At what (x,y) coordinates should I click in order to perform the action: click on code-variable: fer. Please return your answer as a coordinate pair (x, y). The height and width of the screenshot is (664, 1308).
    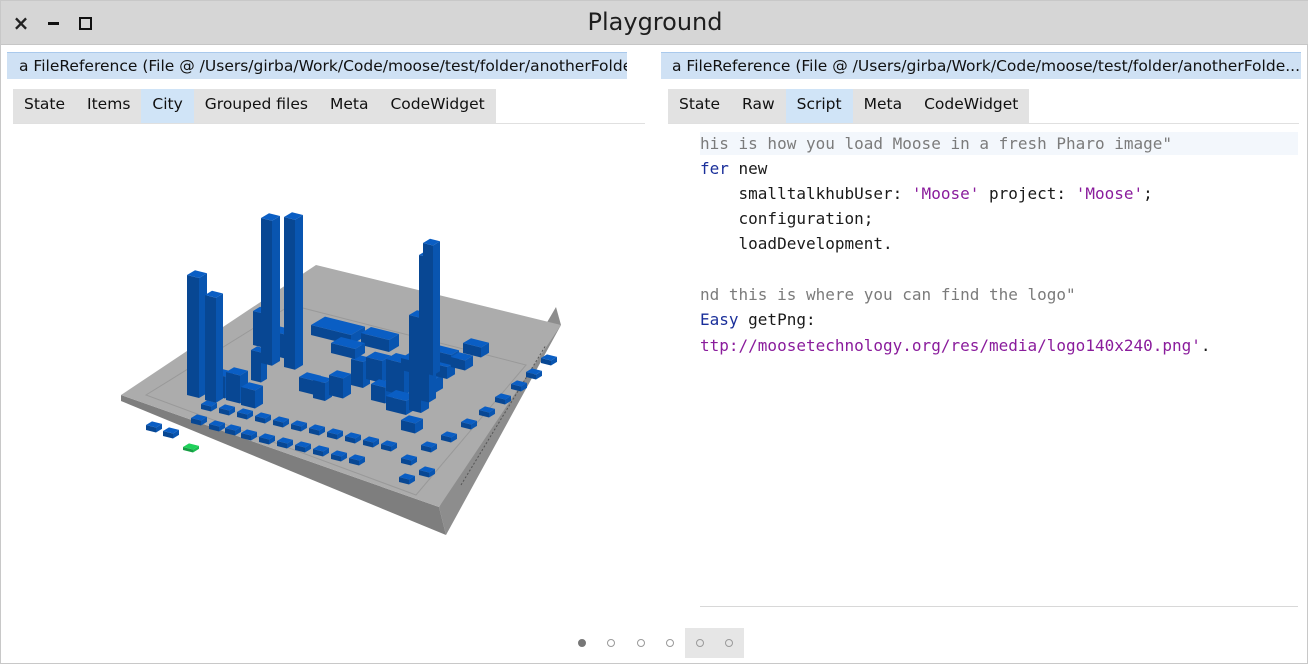
    Looking at the image, I should click on (714, 168).